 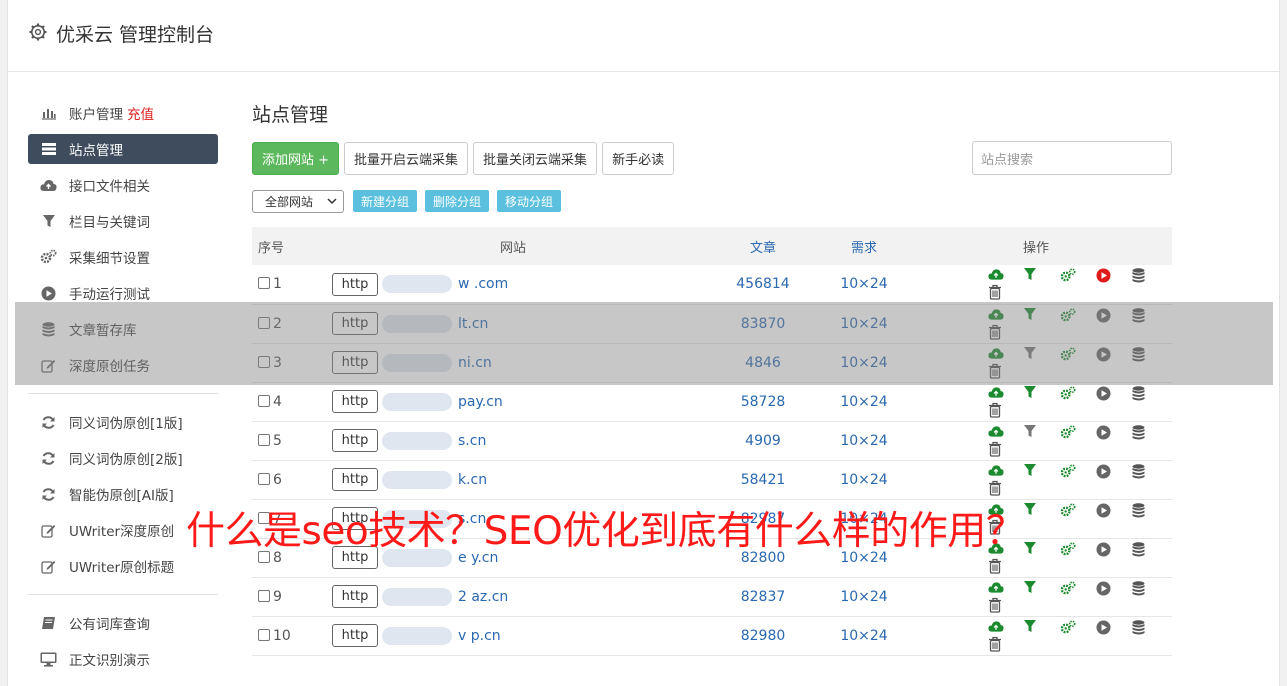 What do you see at coordinates (1072, 158) in the screenshot?
I see `site-search-input: 站点搜索` at bounding box center [1072, 158].